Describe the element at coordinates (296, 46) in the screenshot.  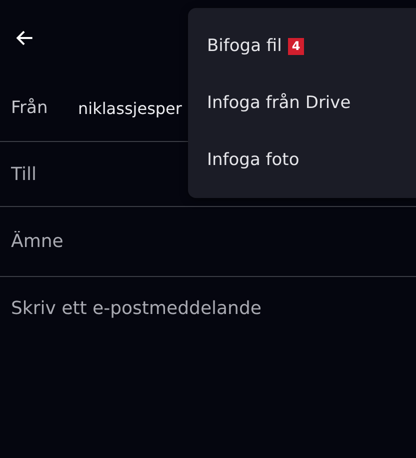
I see `number-badge: 4` at that location.